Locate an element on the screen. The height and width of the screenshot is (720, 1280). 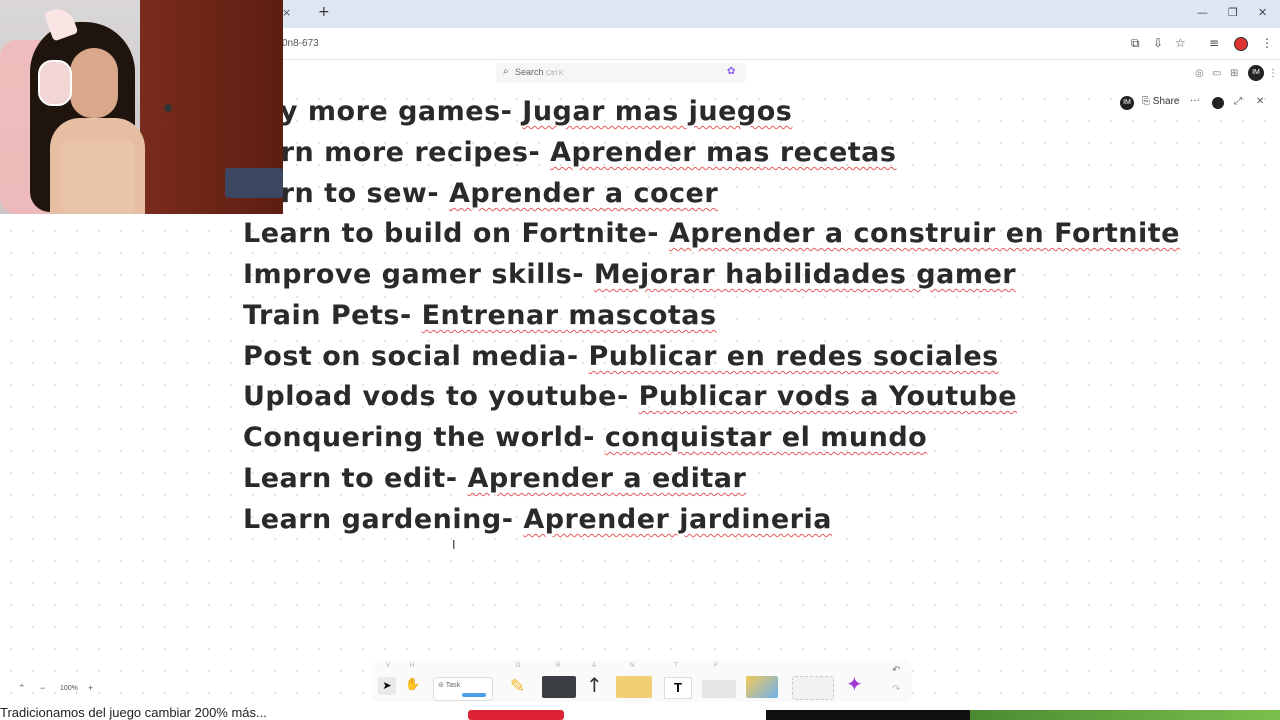
headset-icon is located at coordinates (55, 83).